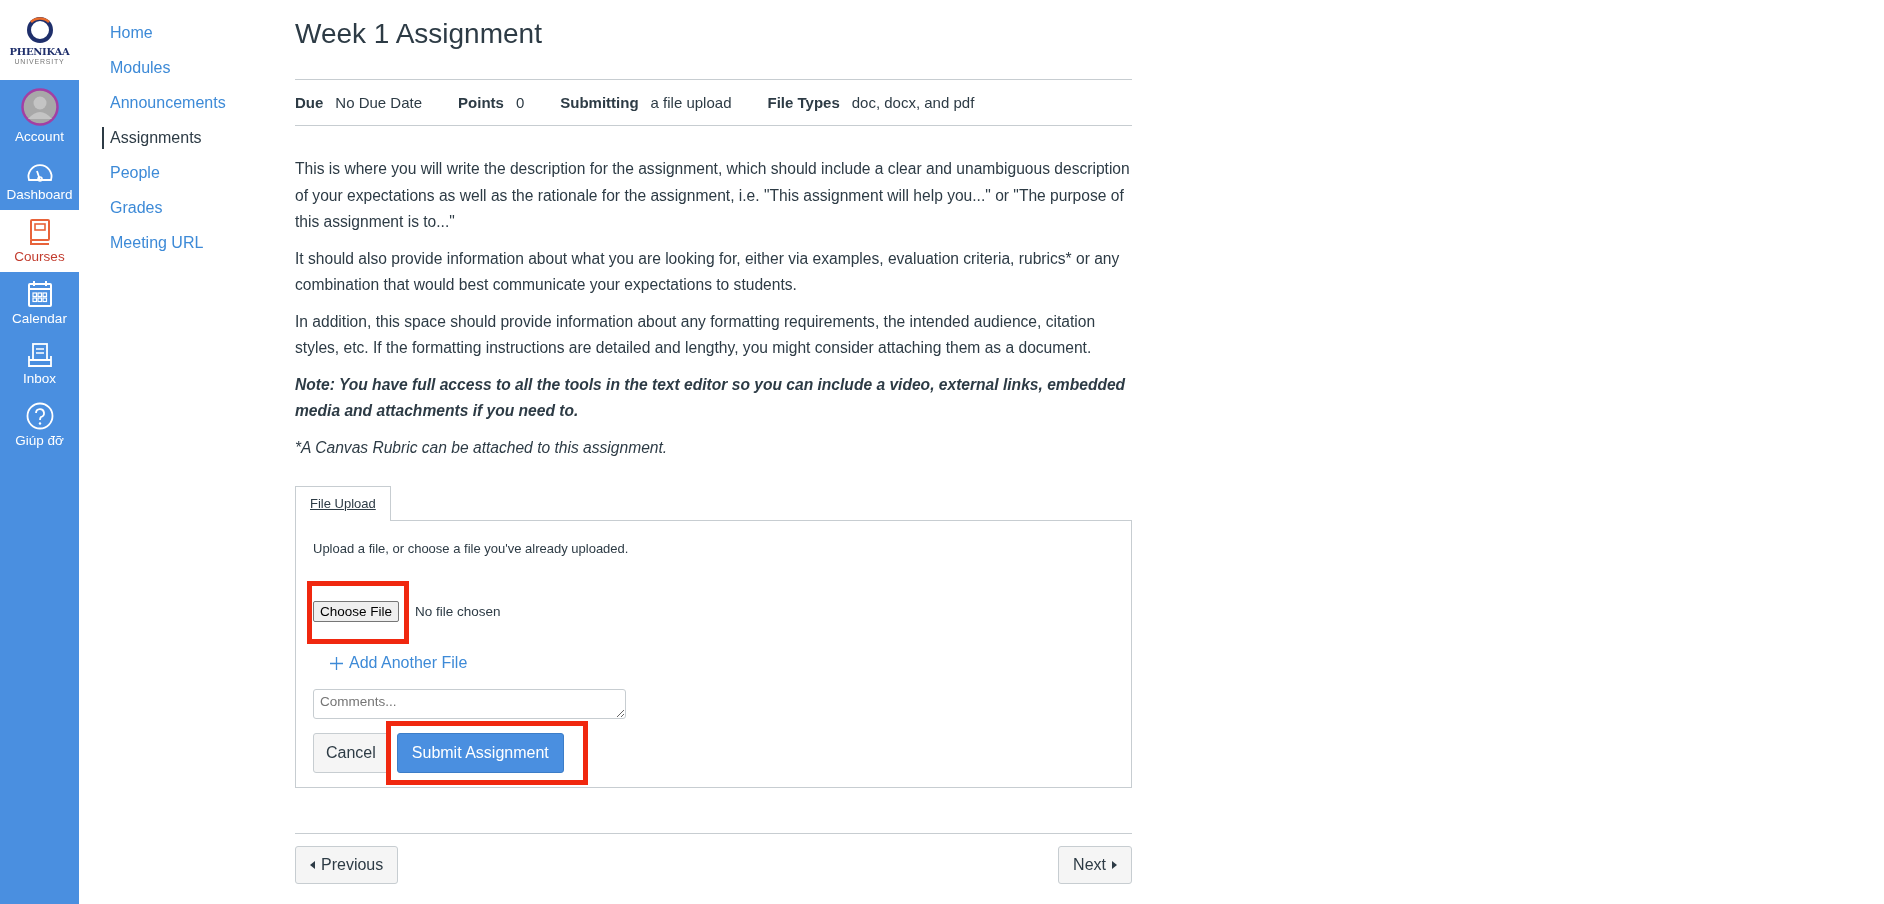  Describe the element at coordinates (1114, 865) in the screenshot. I see `caret-right-icon` at that location.